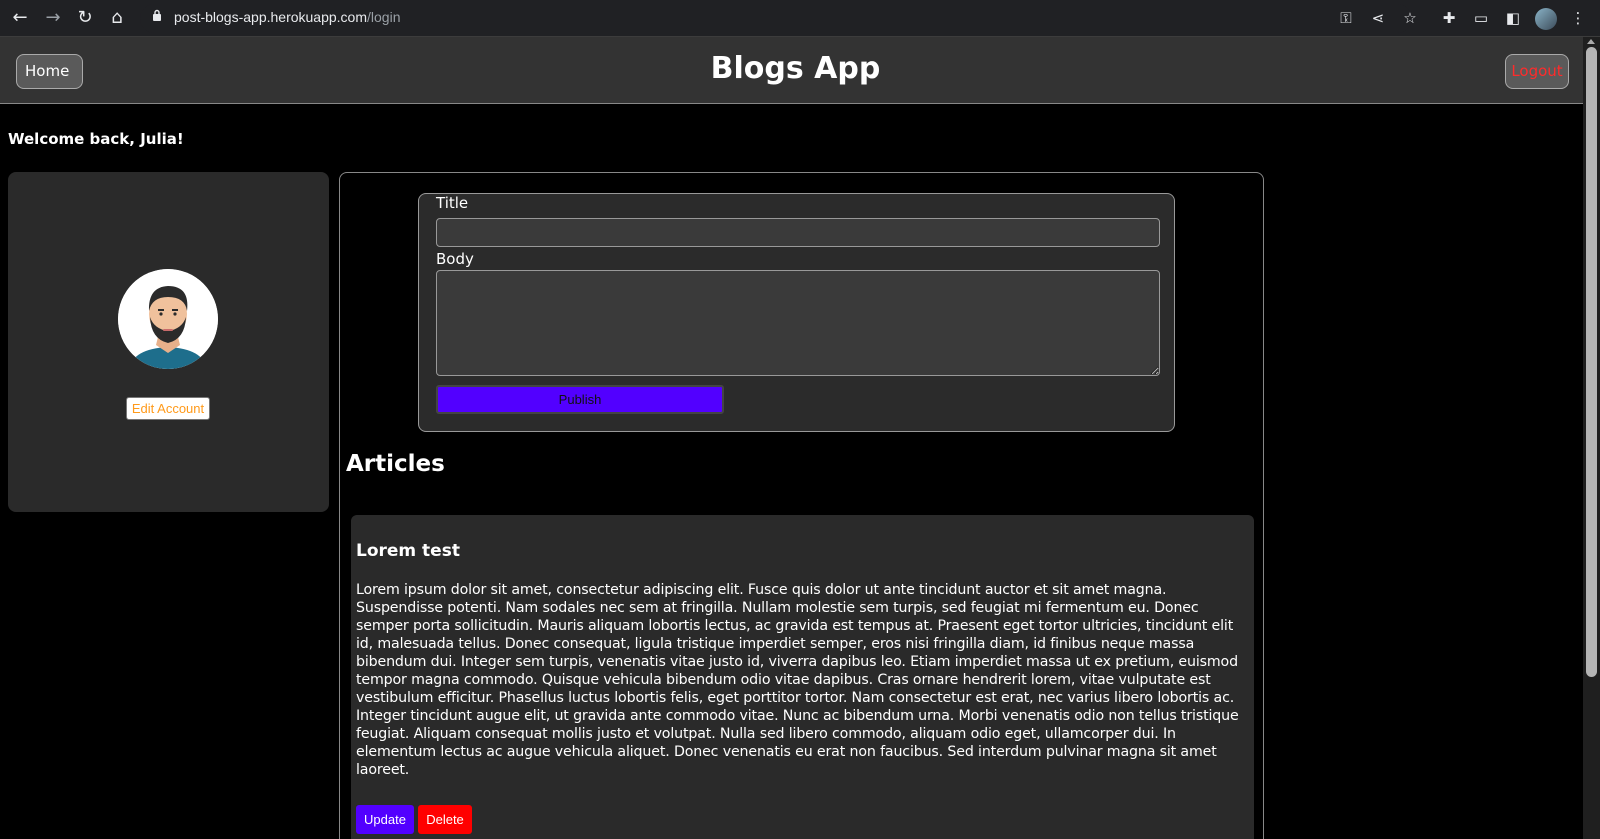 This screenshot has width=1600, height=839. Describe the element at coordinates (85, 18) in the screenshot. I see `reload-icon: ↻` at that location.